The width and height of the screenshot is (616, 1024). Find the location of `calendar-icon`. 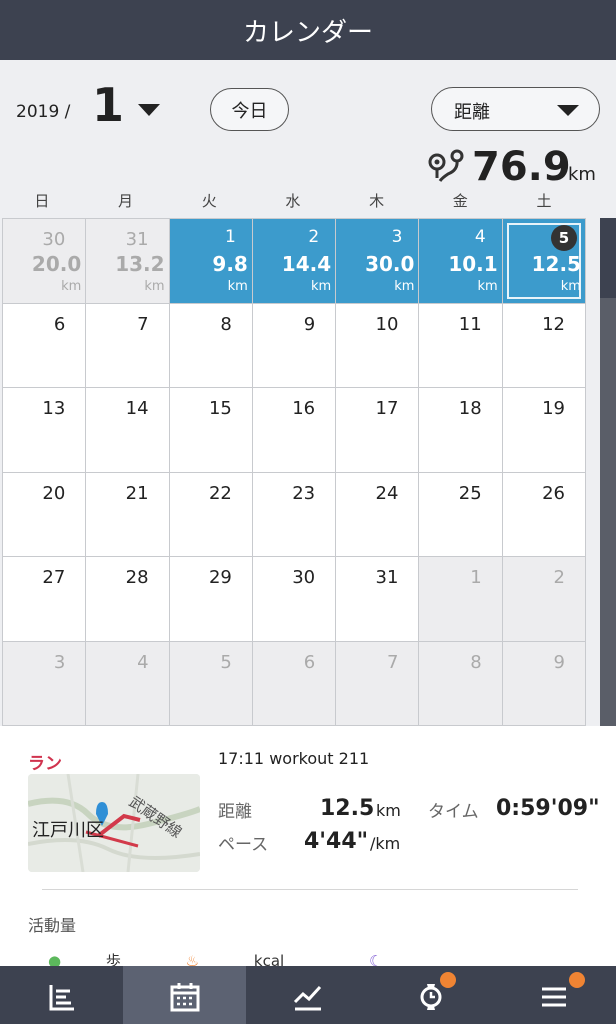

calendar-icon is located at coordinates (185, 997).